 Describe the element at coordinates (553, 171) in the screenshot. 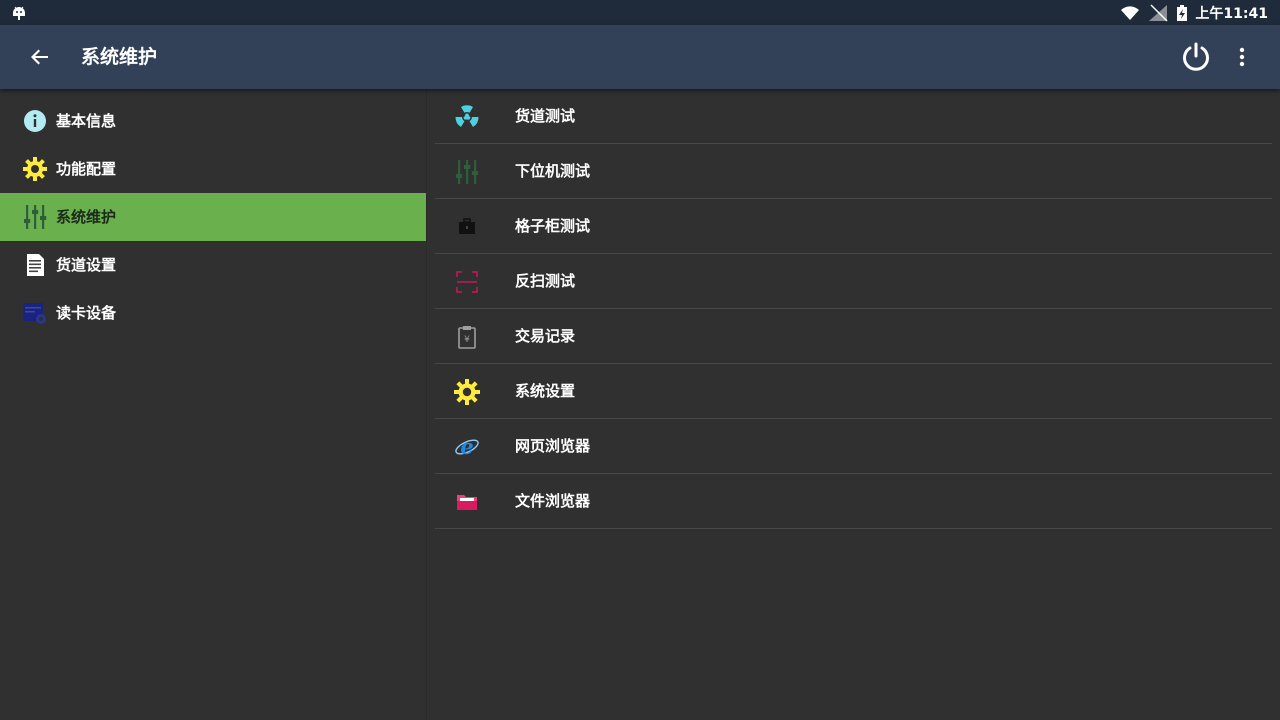

I see `list-item-label: 下位机测试` at that location.